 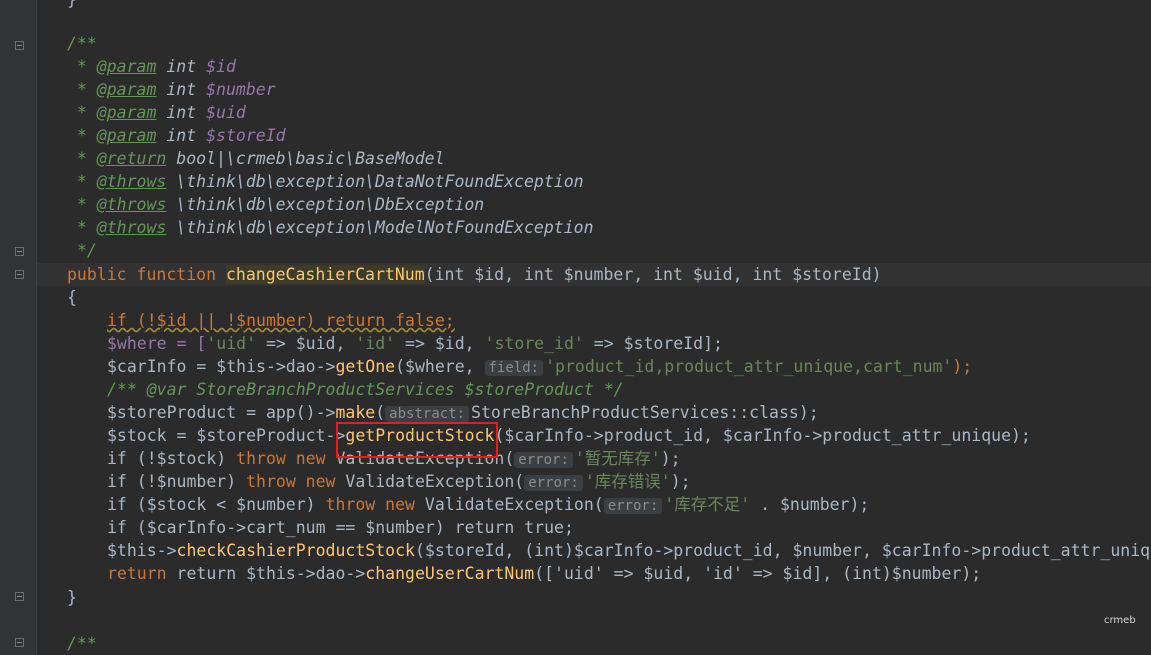 I want to click on parameter-hint: field:, so click(x=514, y=368).